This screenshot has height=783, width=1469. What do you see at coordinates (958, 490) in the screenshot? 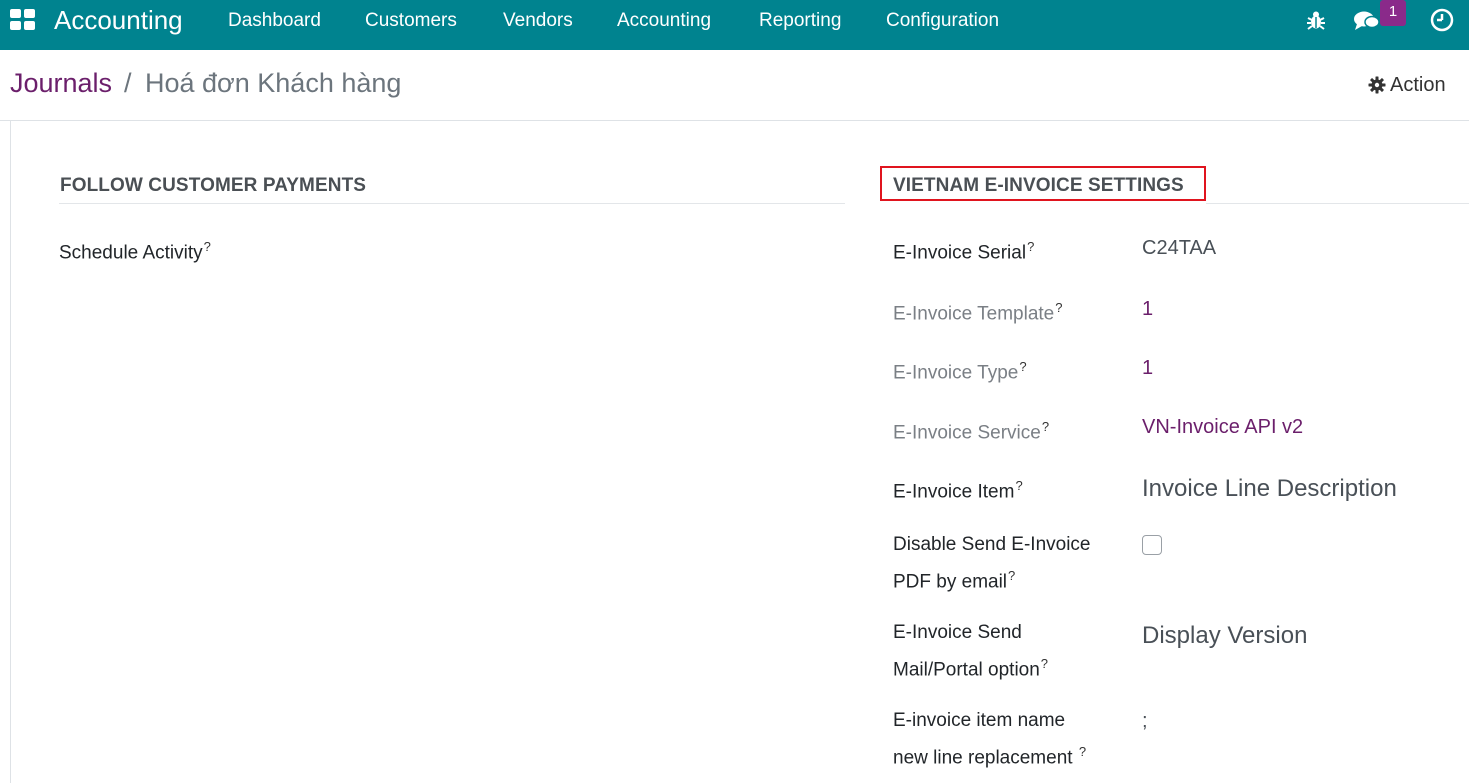
I see `einvoice-item-label: E-Invoice Item?` at bounding box center [958, 490].